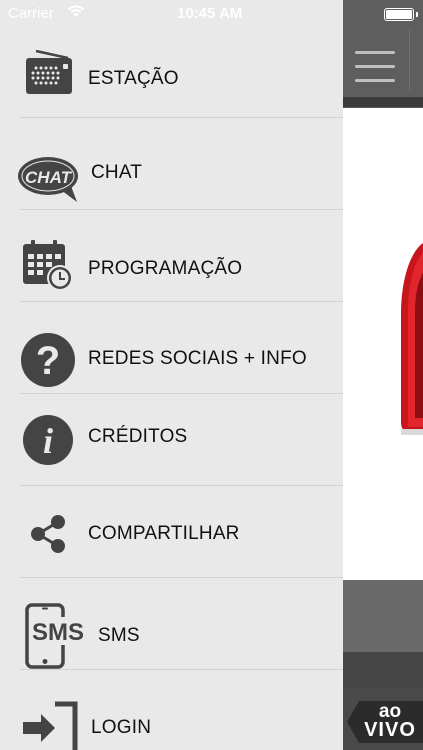 The width and height of the screenshot is (423, 750). I want to click on login-arrow-icon, so click(50, 724).